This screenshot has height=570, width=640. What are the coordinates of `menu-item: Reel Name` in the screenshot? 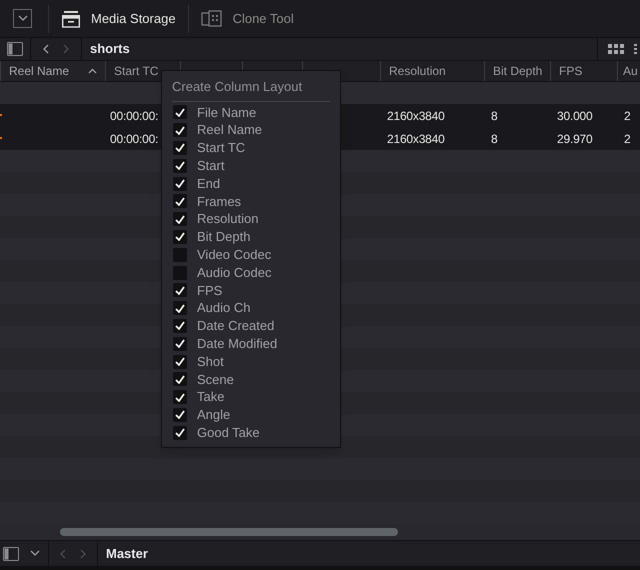 It's located at (251, 130).